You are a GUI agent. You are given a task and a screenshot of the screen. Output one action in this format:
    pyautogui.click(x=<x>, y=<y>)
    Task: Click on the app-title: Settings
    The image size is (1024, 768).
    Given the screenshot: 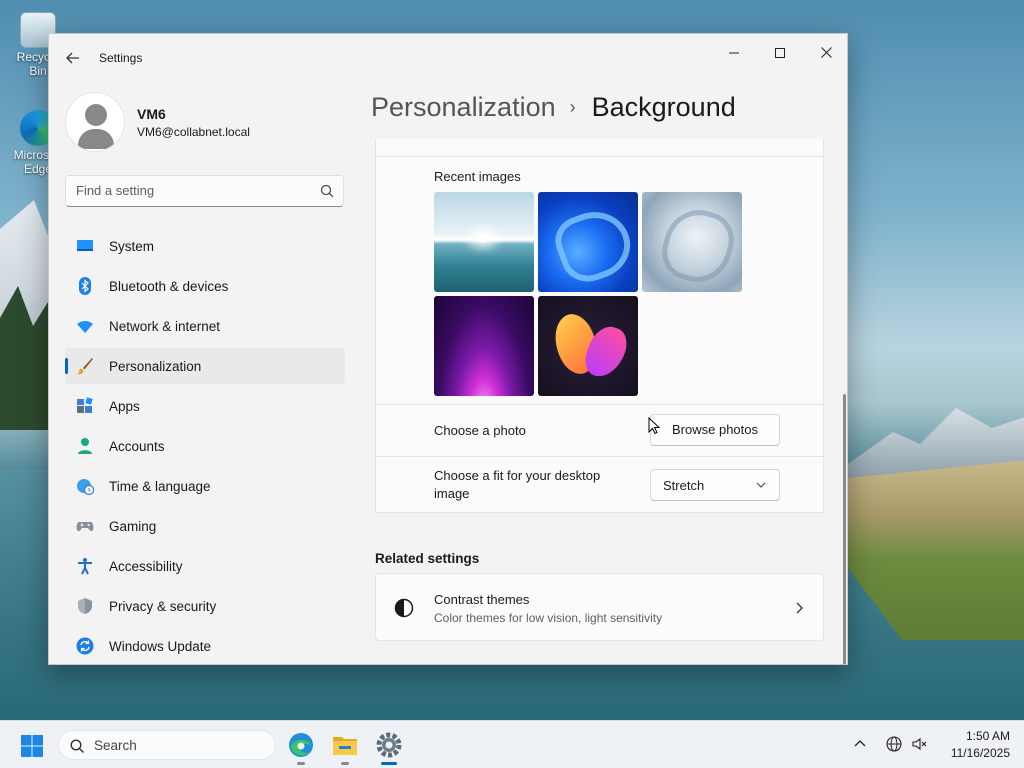 What is the action you would take?
    pyautogui.click(x=121, y=58)
    